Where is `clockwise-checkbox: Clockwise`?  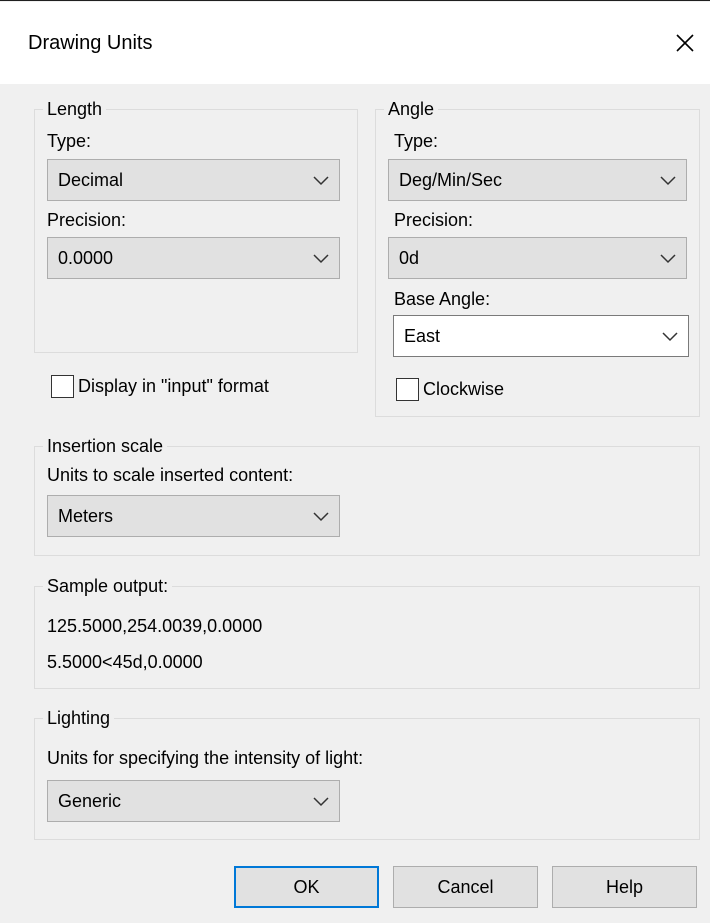 clockwise-checkbox: Clockwise is located at coordinates (450, 389).